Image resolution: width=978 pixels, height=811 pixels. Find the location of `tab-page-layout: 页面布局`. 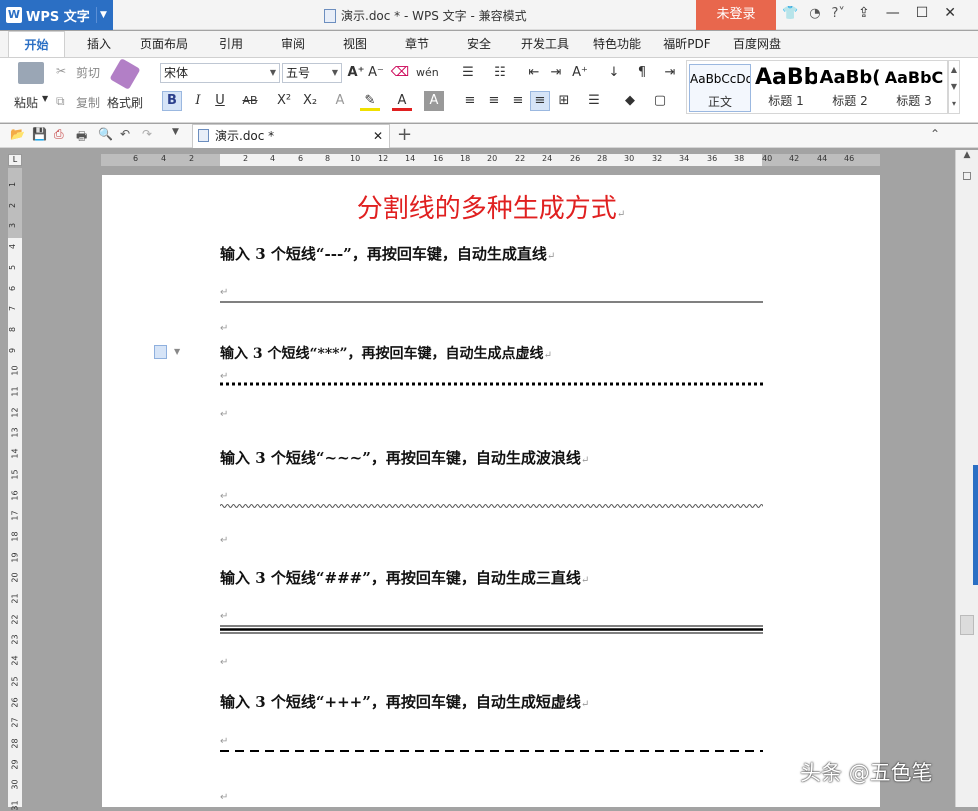

tab-page-layout: 页面布局 is located at coordinates (164, 44).